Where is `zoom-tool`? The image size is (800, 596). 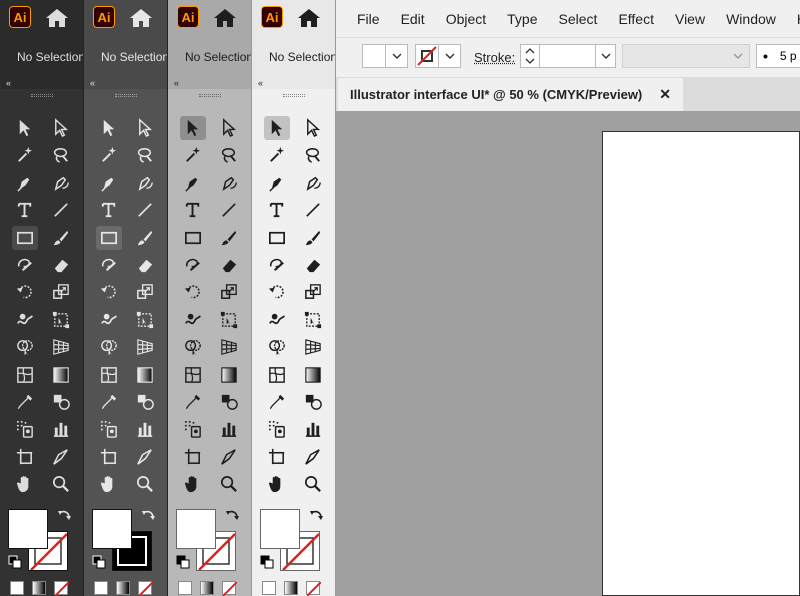
zoom-tool is located at coordinates (61, 484).